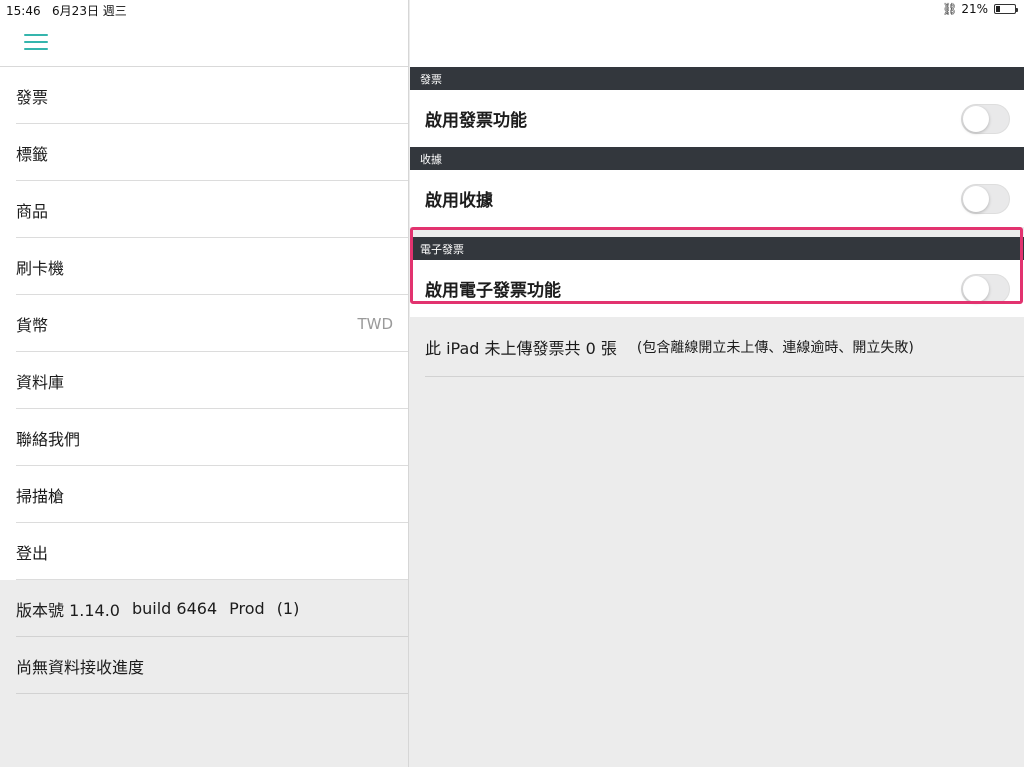 The height and width of the screenshot is (767, 1024). What do you see at coordinates (717, 158) in the screenshot?
I see `section-header-receipt: 收據` at bounding box center [717, 158].